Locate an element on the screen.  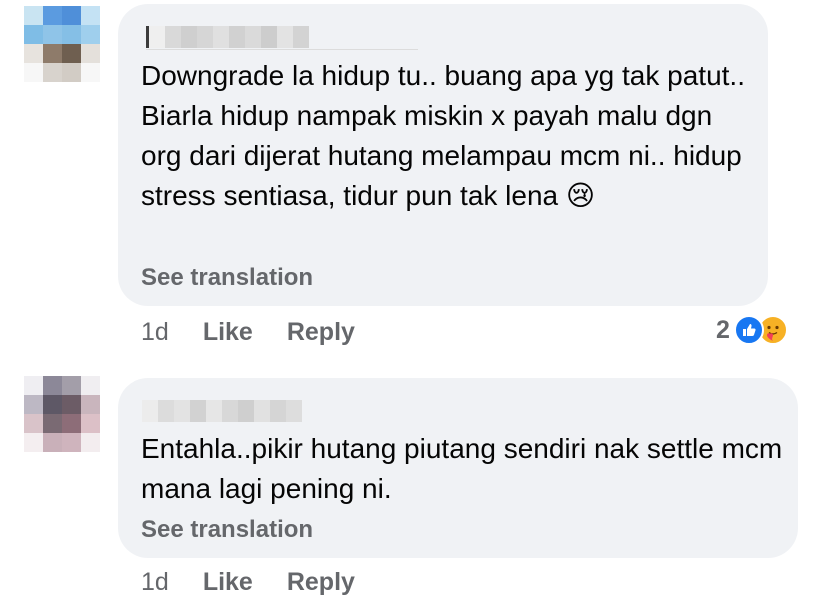
like-icon is located at coordinates (748, 330).